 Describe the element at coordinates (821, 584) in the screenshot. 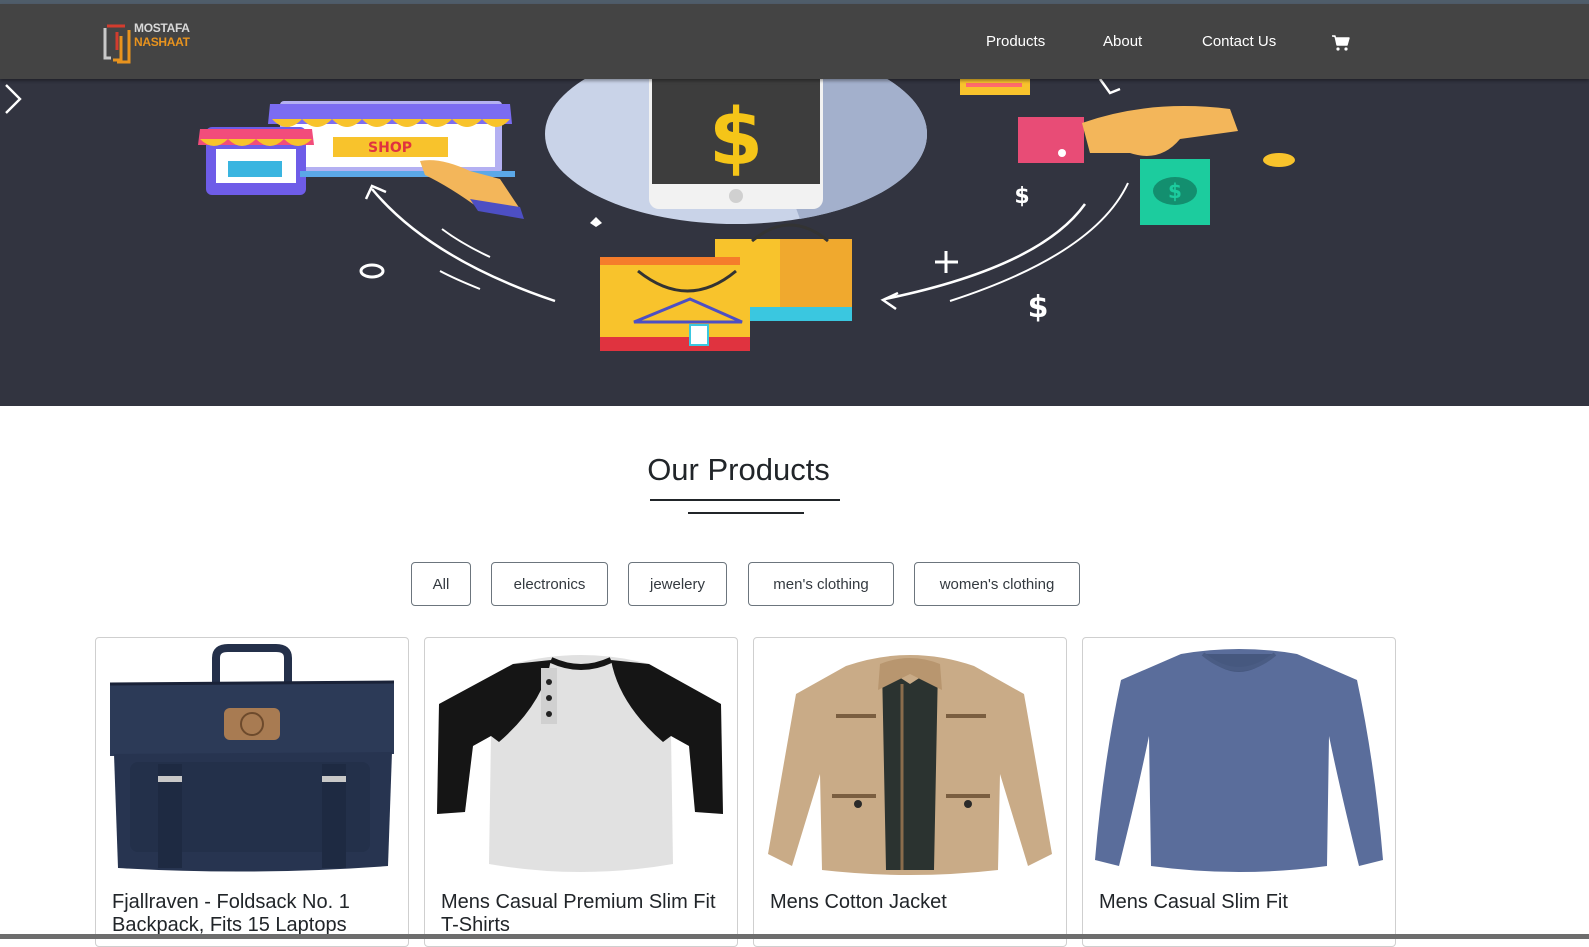

I see `filter-mens-clothing-button: men's clothing` at that location.